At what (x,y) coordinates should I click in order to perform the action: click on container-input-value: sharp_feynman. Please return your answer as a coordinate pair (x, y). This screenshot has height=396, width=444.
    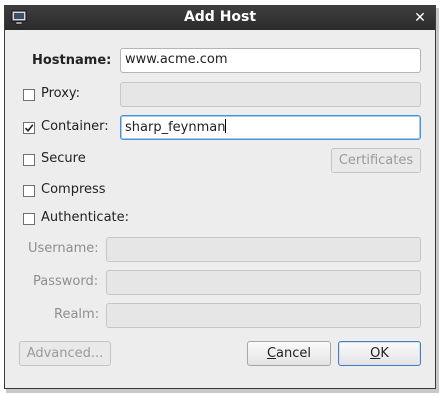
    Looking at the image, I should click on (175, 127).